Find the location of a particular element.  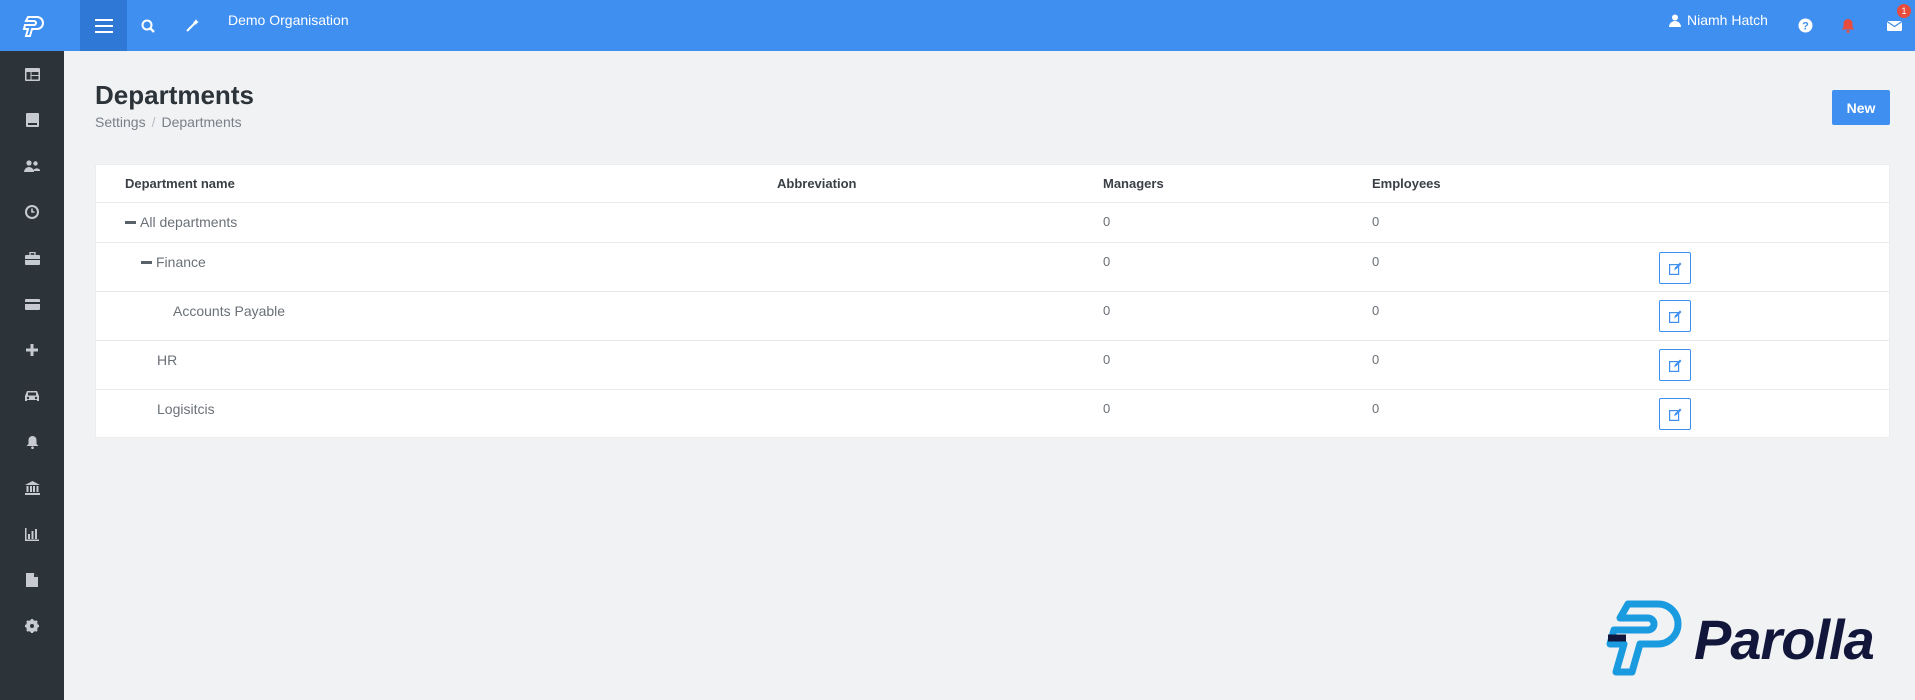

department-name: Logisitcis is located at coordinates (186, 409).